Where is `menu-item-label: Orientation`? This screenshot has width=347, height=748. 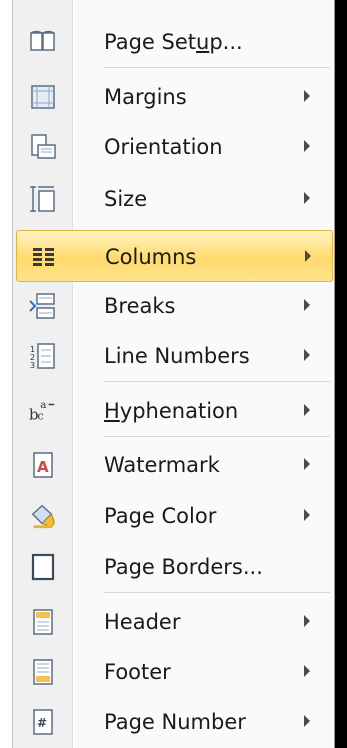 menu-item-label: Orientation is located at coordinates (163, 147).